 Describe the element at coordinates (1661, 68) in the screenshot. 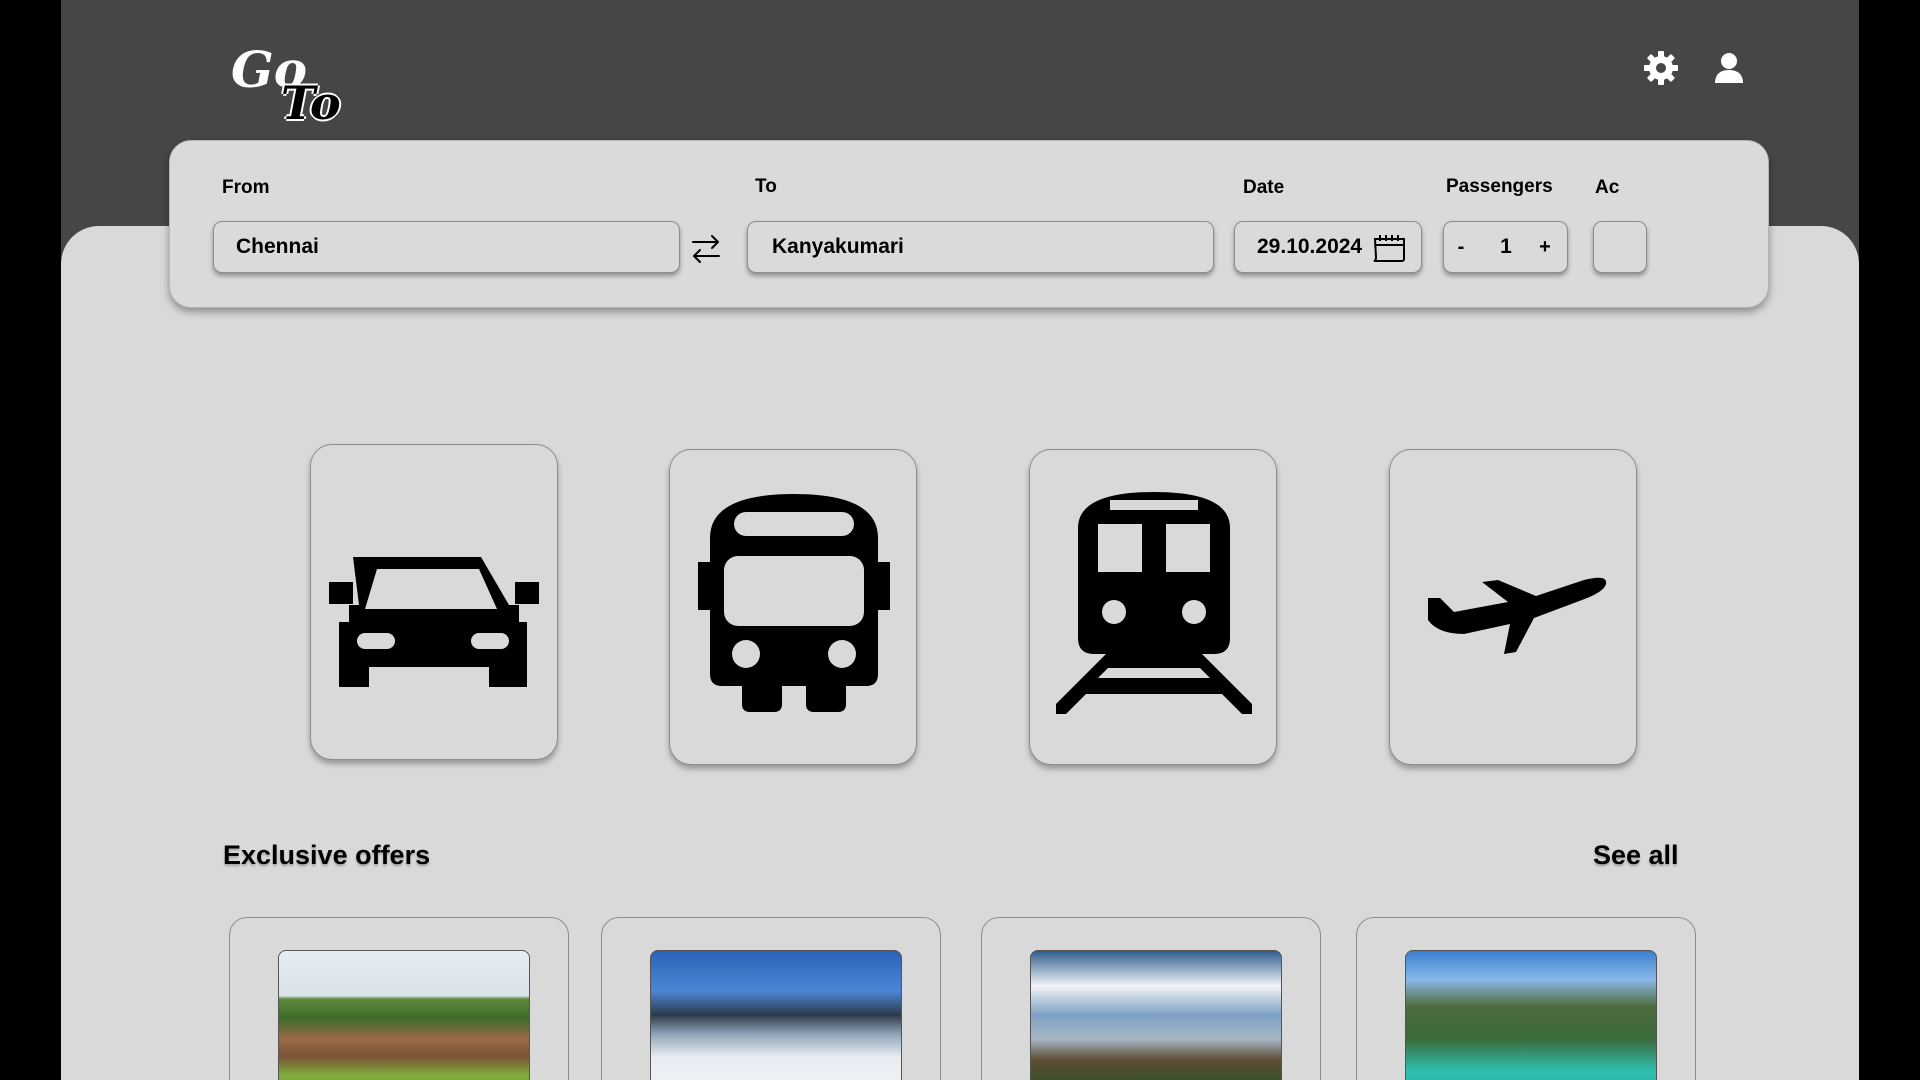

I see `gear-icon` at that location.